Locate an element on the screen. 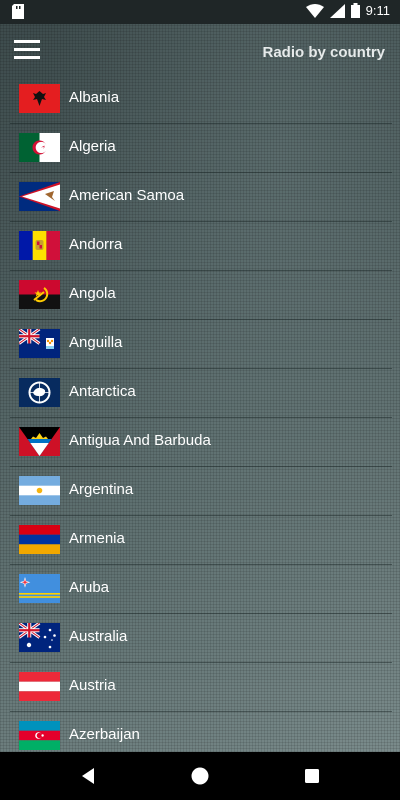 This screenshot has width=400, height=800. country-name: Antarctica is located at coordinates (102, 391).